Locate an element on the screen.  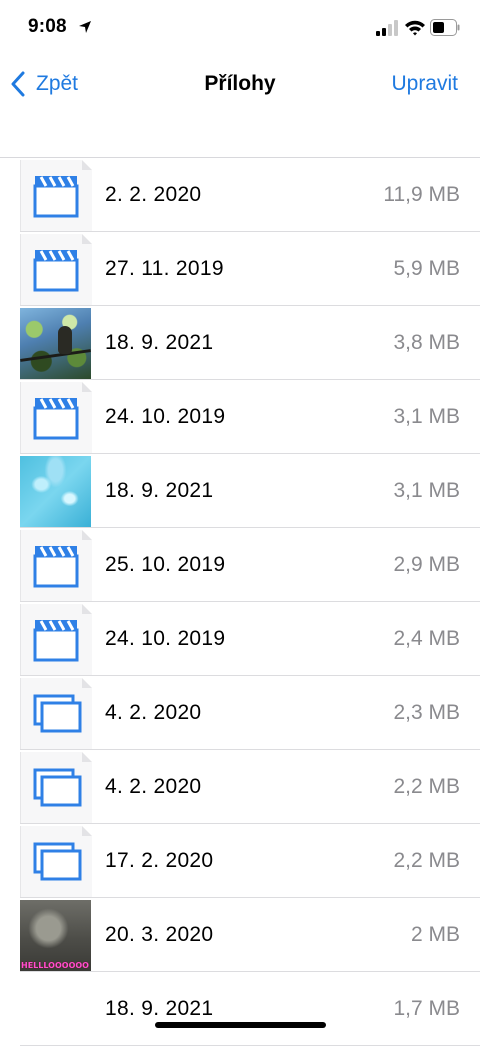
attachment-row: 24. 10. 2019 2,4 MB is located at coordinates (240, 639).